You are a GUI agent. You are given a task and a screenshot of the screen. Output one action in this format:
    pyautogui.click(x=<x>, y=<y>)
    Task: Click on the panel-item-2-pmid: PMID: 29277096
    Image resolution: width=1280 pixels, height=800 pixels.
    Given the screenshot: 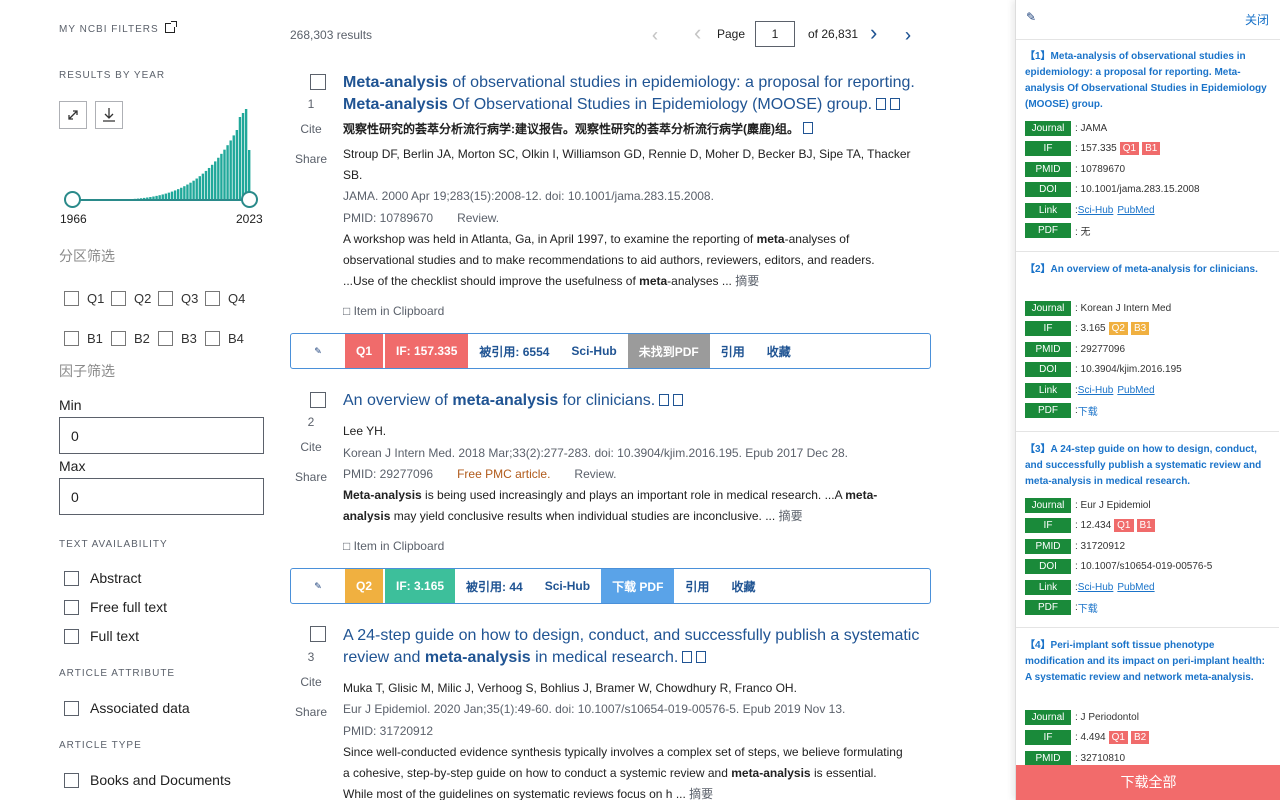 What is the action you would take?
    pyautogui.click(x=1075, y=349)
    